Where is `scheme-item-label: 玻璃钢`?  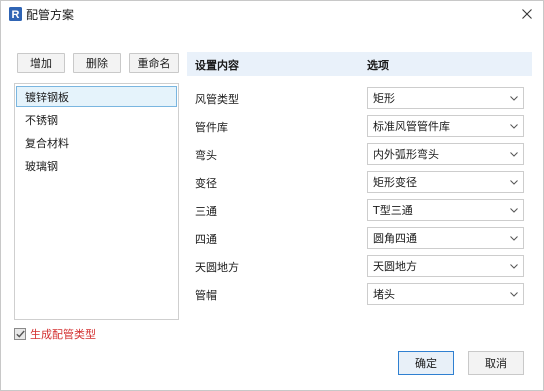
scheme-item-label: 玻璃钢 is located at coordinates (41, 166).